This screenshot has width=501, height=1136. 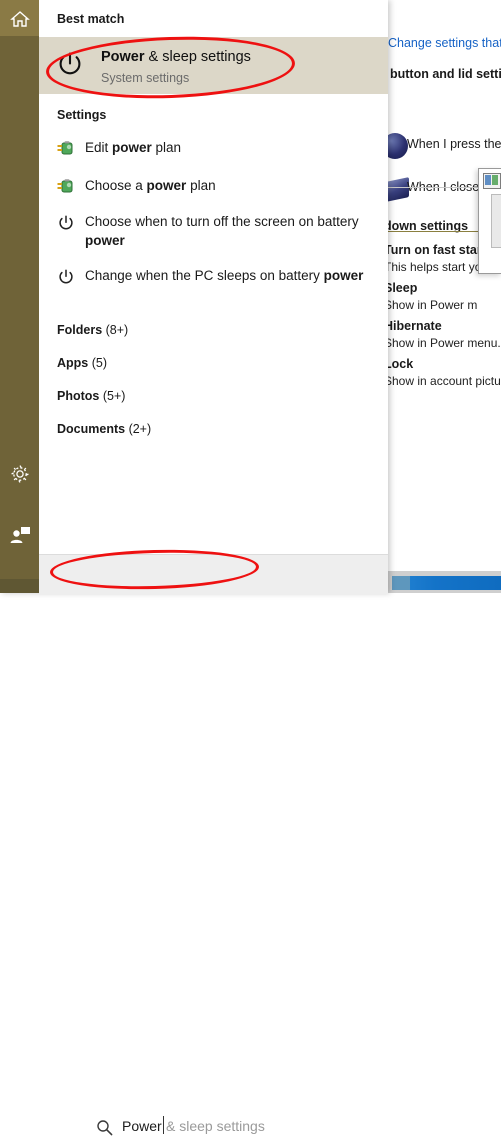 What do you see at coordinates (399, 364) in the screenshot?
I see `lock-heading: Lock` at bounding box center [399, 364].